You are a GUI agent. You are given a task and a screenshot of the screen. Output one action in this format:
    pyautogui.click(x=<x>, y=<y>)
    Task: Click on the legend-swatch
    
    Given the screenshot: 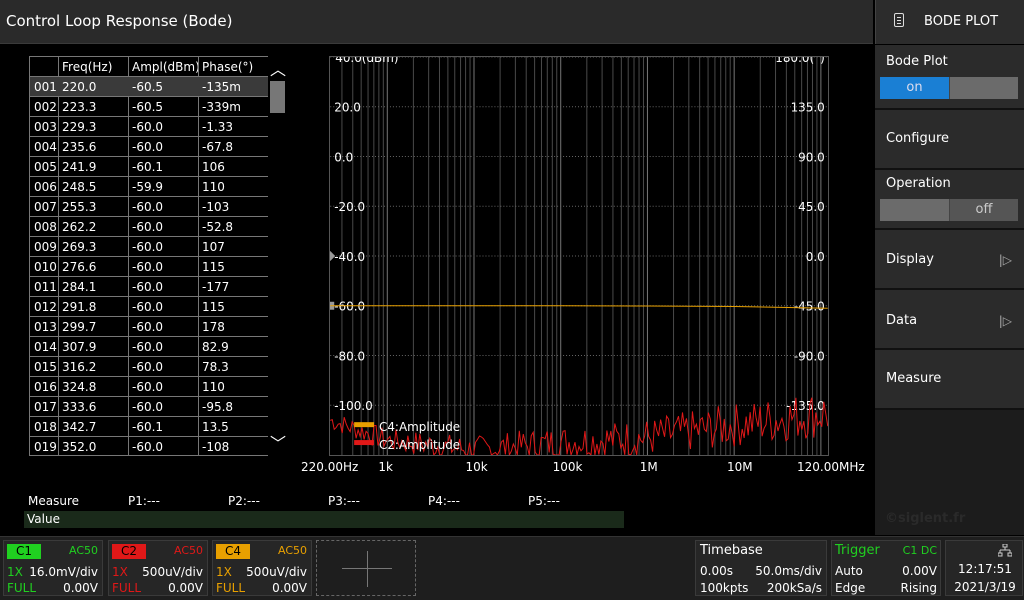 What is the action you would take?
    pyautogui.click(x=364, y=443)
    